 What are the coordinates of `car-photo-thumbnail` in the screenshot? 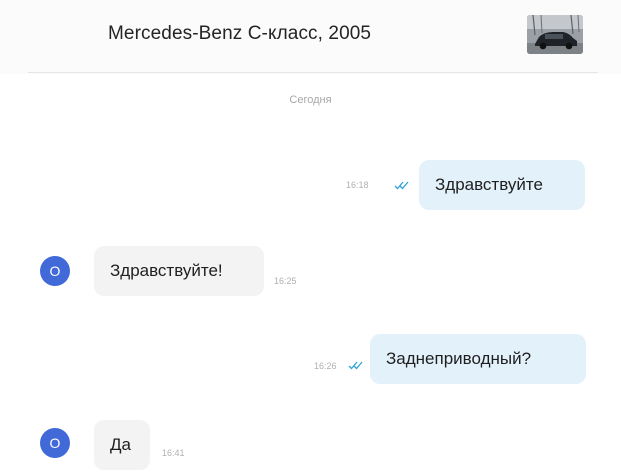 It's located at (555, 34).